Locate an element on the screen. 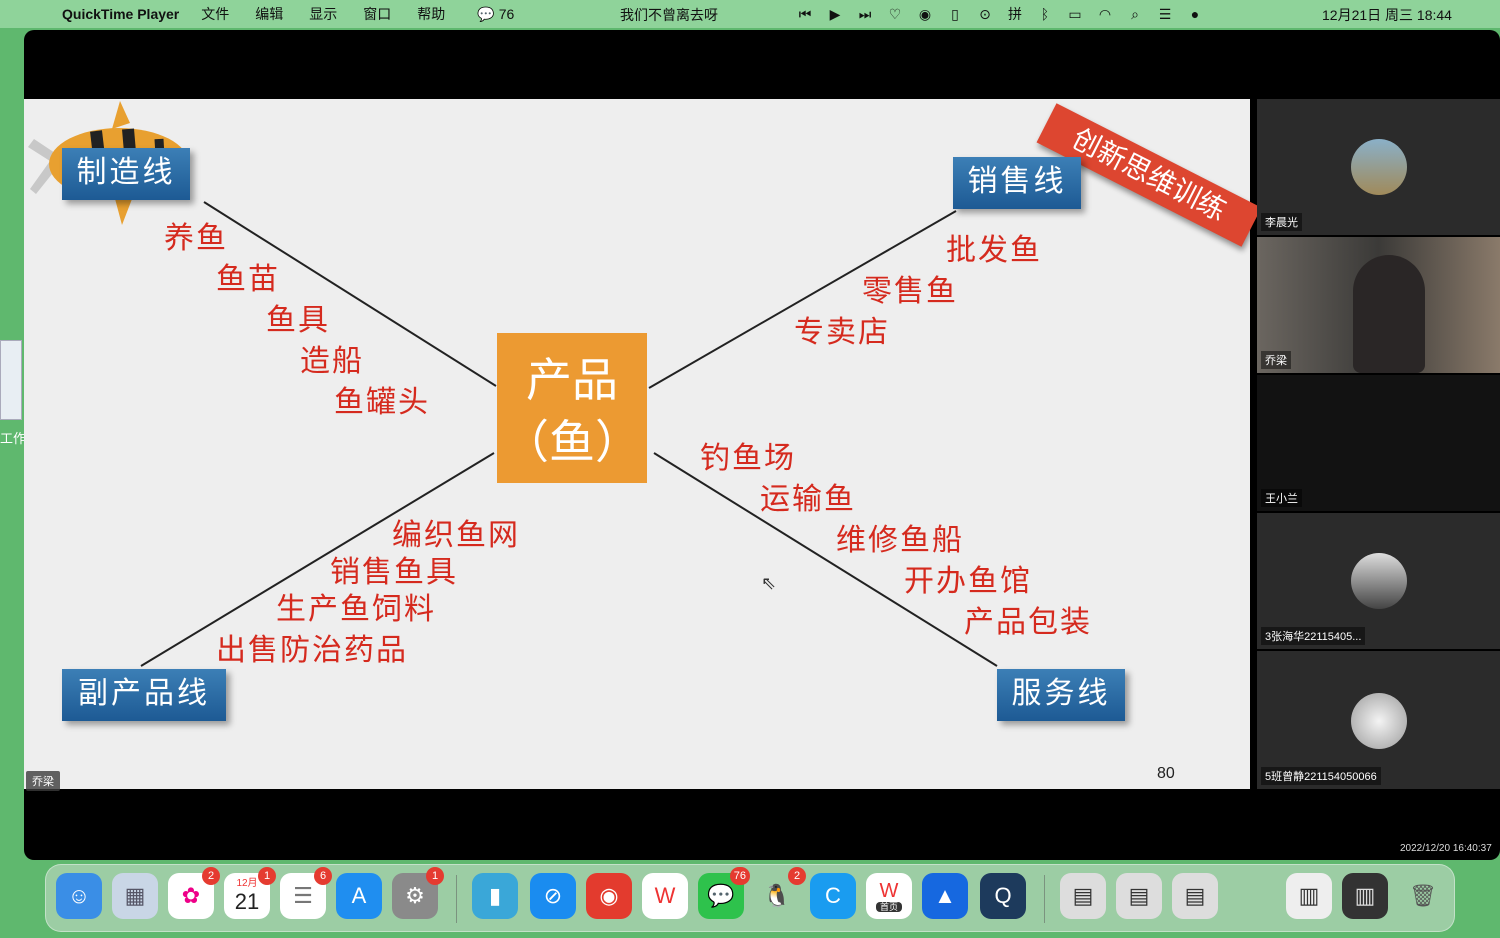 The width and height of the screenshot is (1500, 938). wechat-badge: 76 is located at coordinates (739, 876).